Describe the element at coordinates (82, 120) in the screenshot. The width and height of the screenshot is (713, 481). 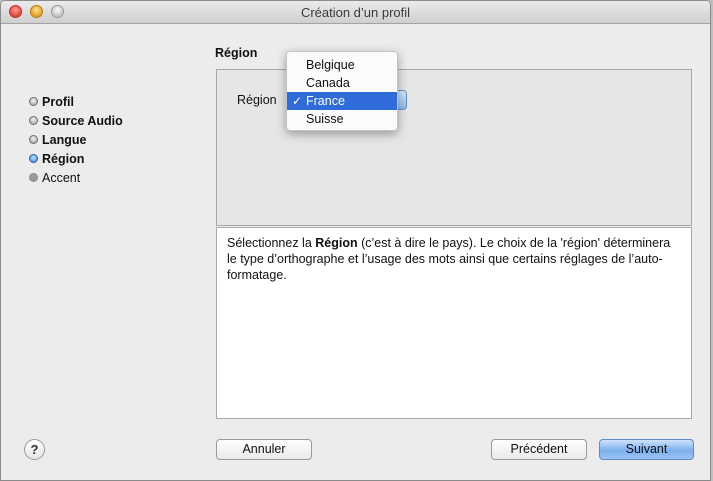
I see `step-label: Source Audio` at that location.